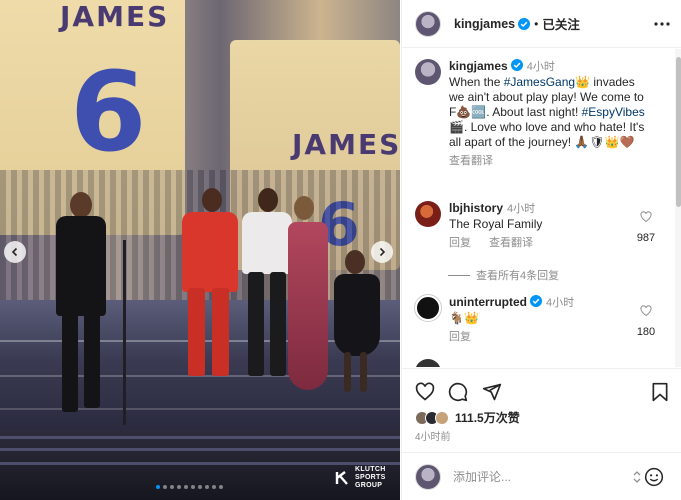 This screenshot has height=500, width=681. What do you see at coordinates (549, 243) in the screenshot?
I see `comment-meta: 回复 查看翻译` at bounding box center [549, 243].